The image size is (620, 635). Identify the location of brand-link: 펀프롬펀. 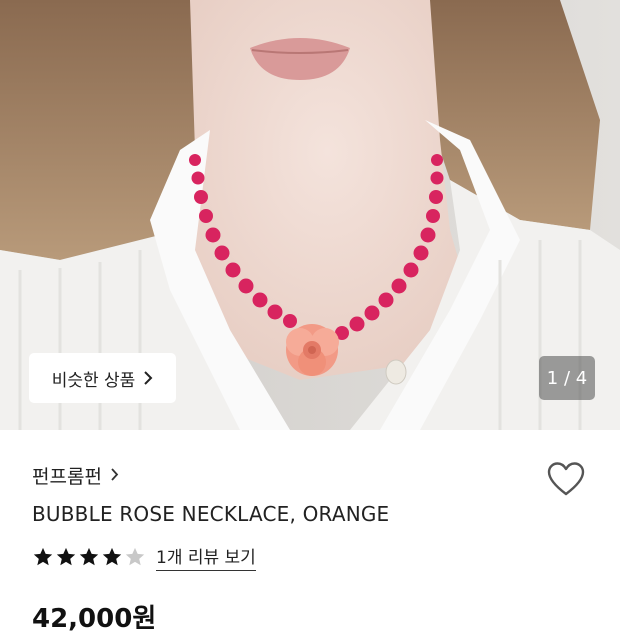
(75, 475).